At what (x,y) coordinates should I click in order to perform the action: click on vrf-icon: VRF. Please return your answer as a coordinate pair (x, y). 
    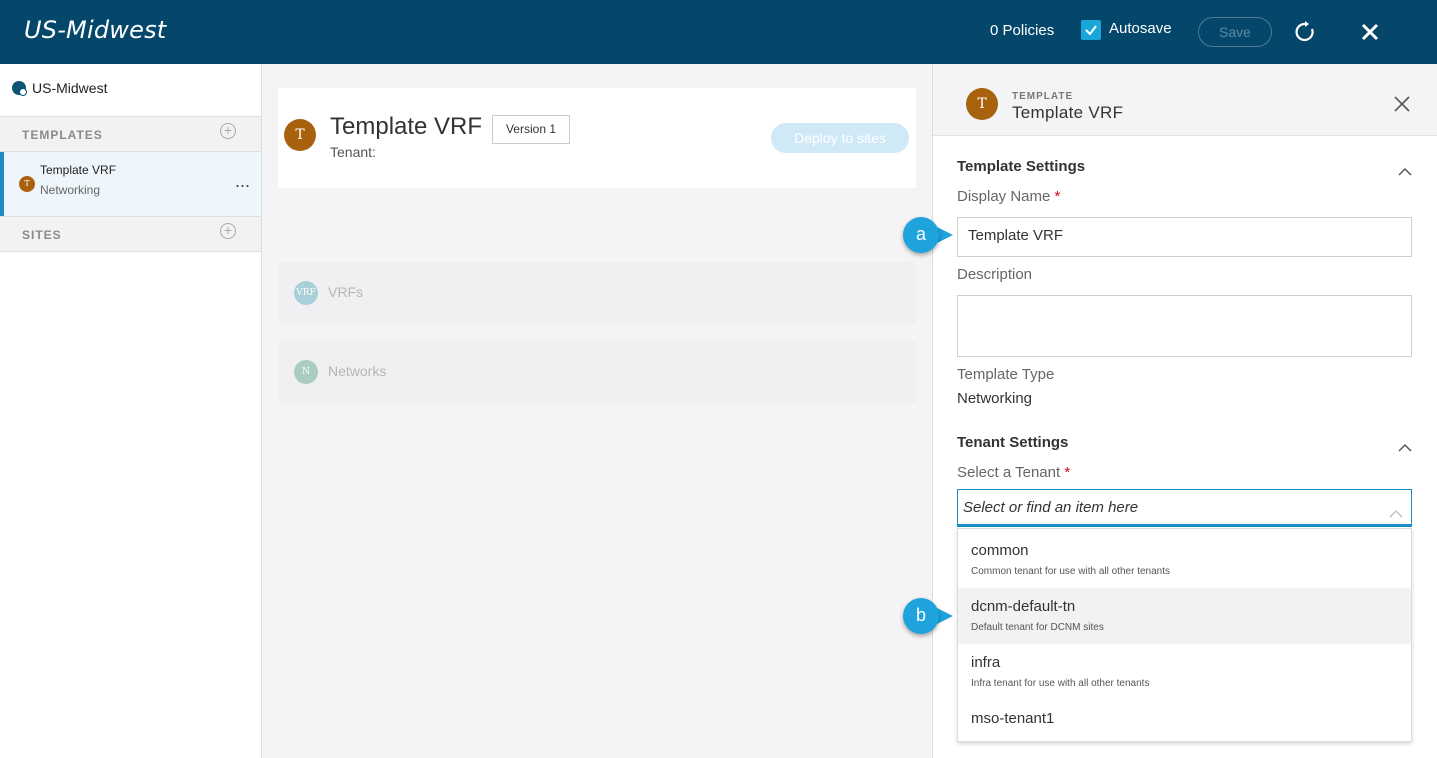
    Looking at the image, I should click on (306, 293).